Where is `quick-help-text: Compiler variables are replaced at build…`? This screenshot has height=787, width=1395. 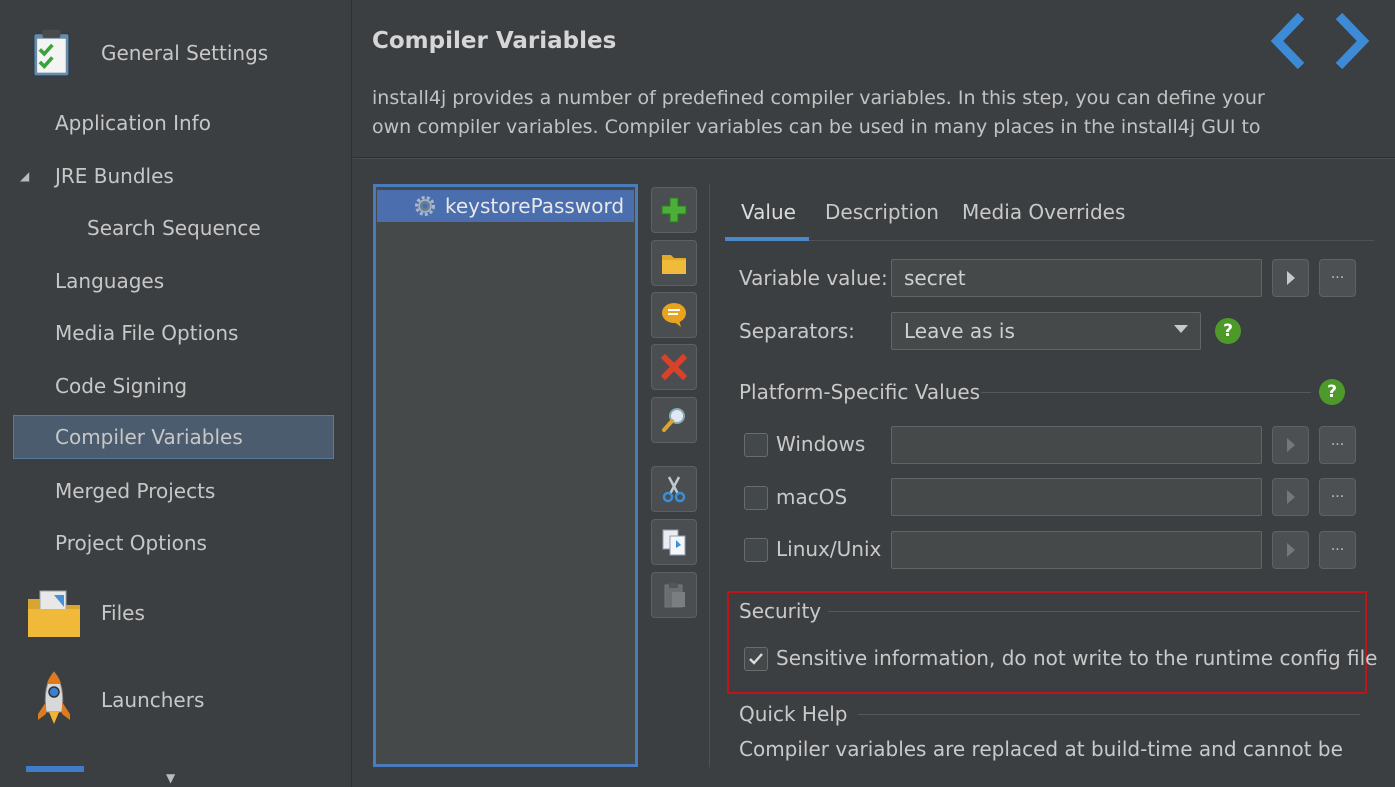
quick-help-text: Compiler variables are replaced at build… is located at coordinates (1041, 749).